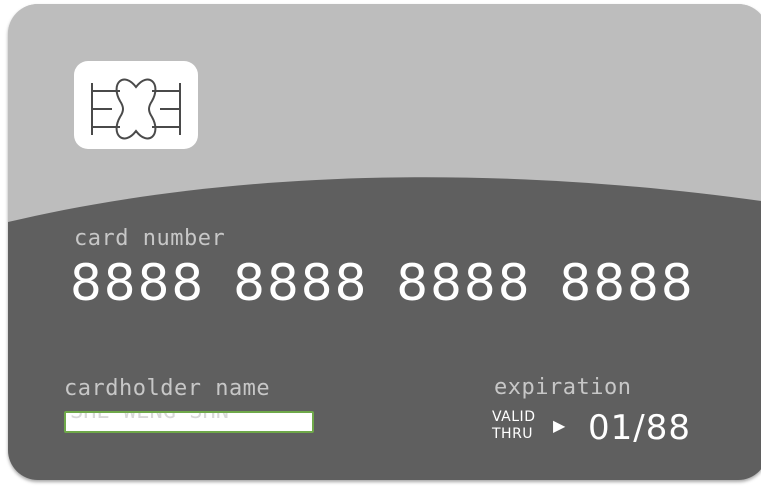 Image resolution: width=761 pixels, height=486 pixels. I want to click on sim-chip-icon, so click(136, 109).